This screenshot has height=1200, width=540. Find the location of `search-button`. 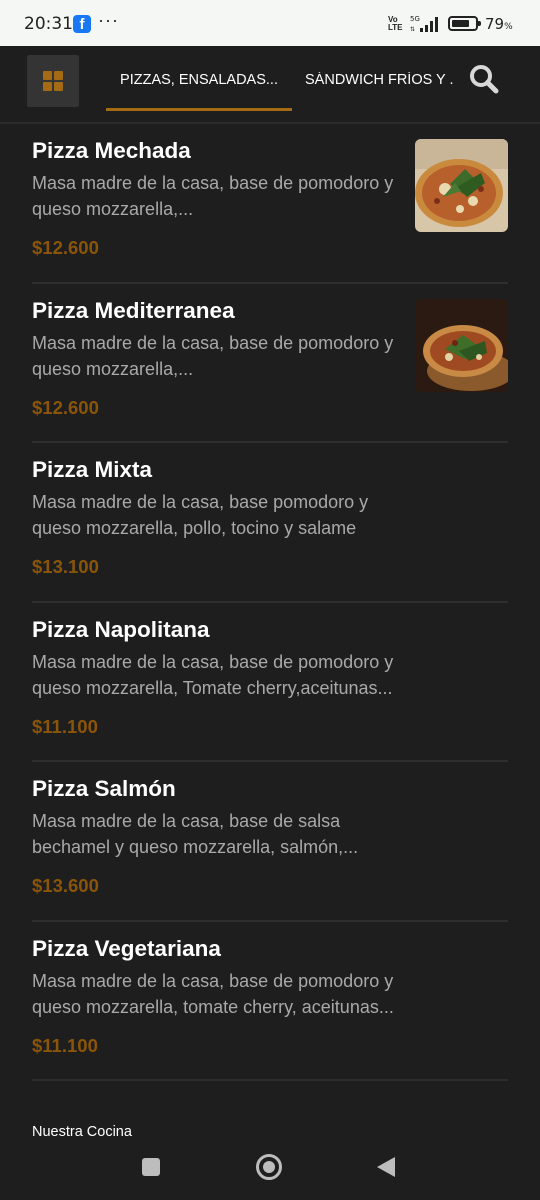

search-button is located at coordinates (484, 80).